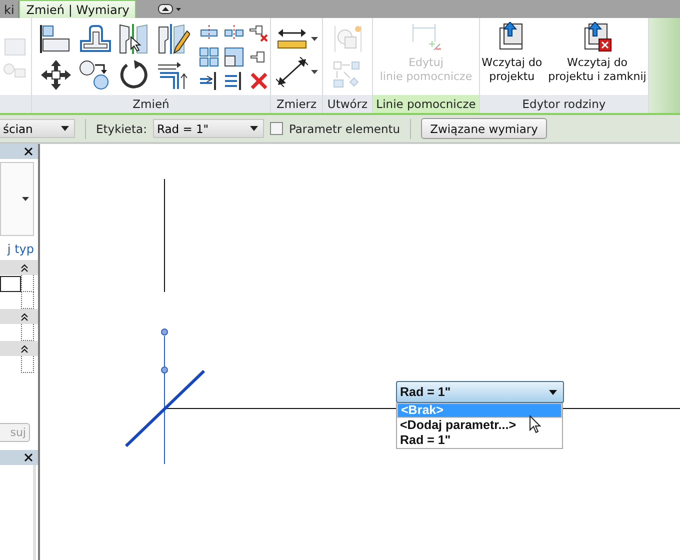 The height and width of the screenshot is (560, 680). I want to click on diagonal-dimension-icon, so click(292, 71).